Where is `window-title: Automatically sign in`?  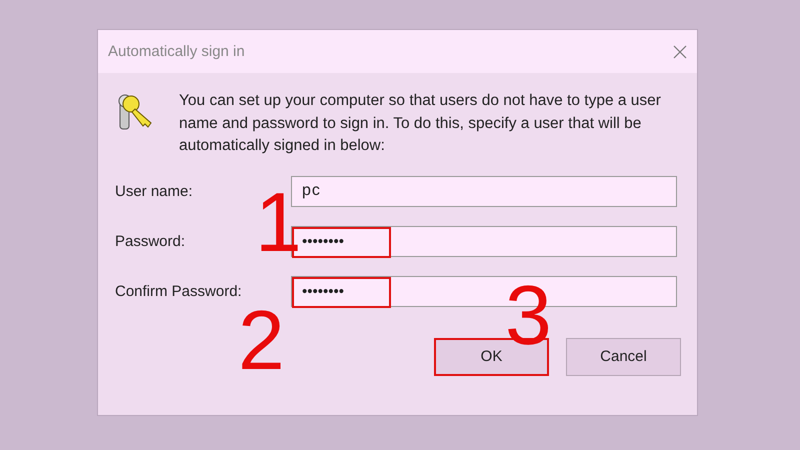 window-title: Automatically sign in is located at coordinates (176, 51).